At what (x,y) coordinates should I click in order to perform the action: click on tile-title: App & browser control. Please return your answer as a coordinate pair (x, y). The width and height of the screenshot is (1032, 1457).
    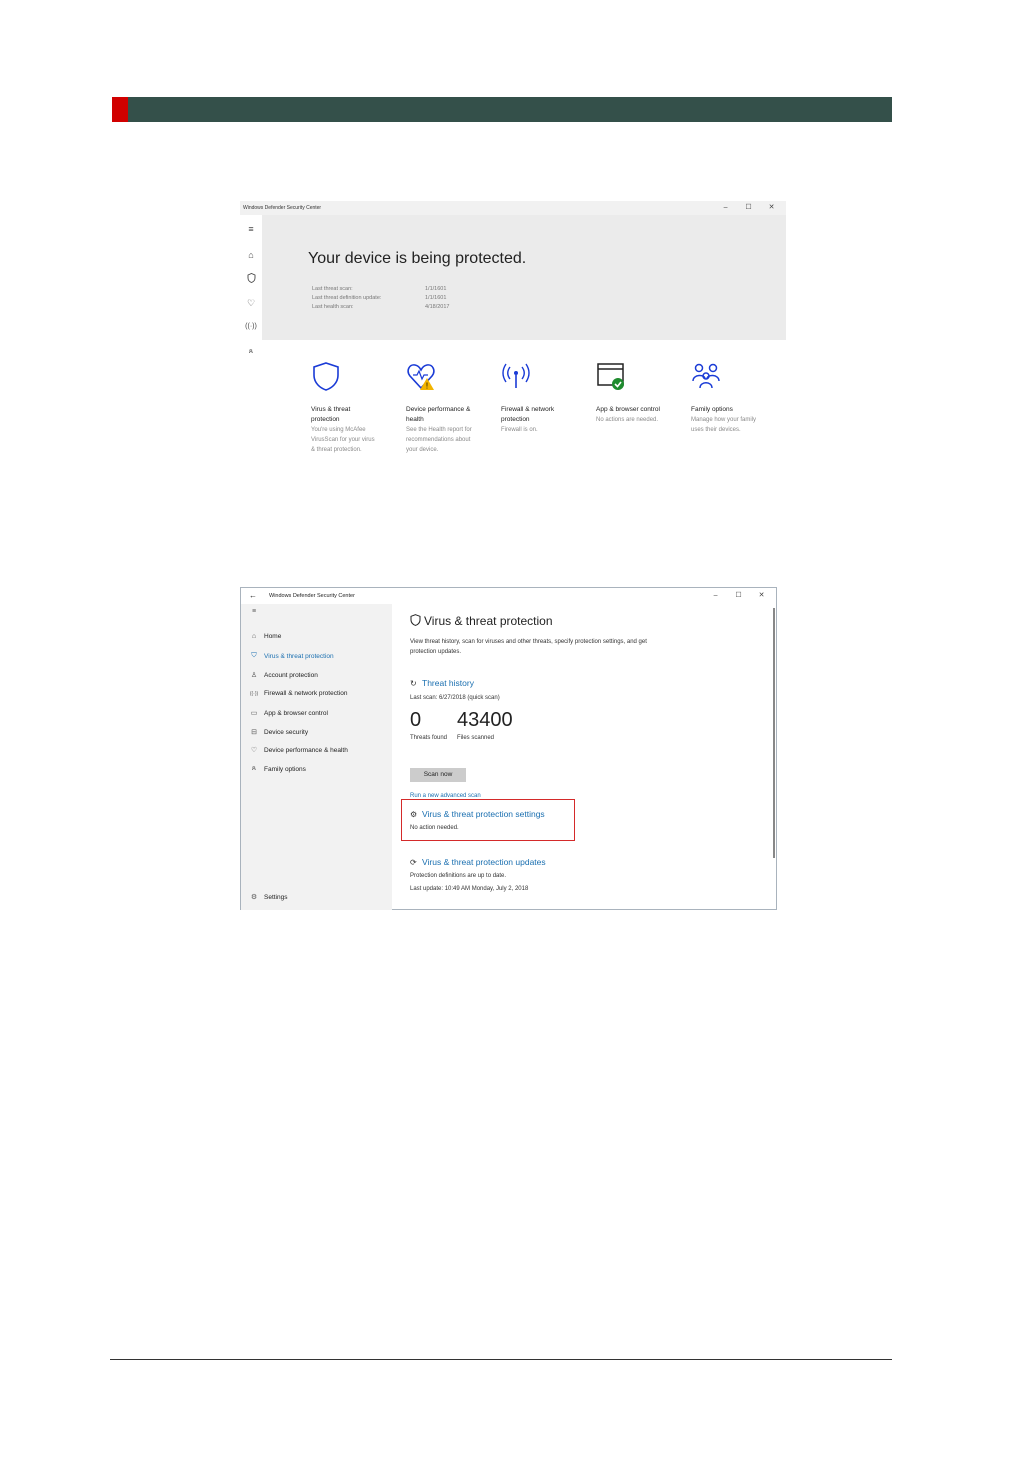
    Looking at the image, I should click on (628, 409).